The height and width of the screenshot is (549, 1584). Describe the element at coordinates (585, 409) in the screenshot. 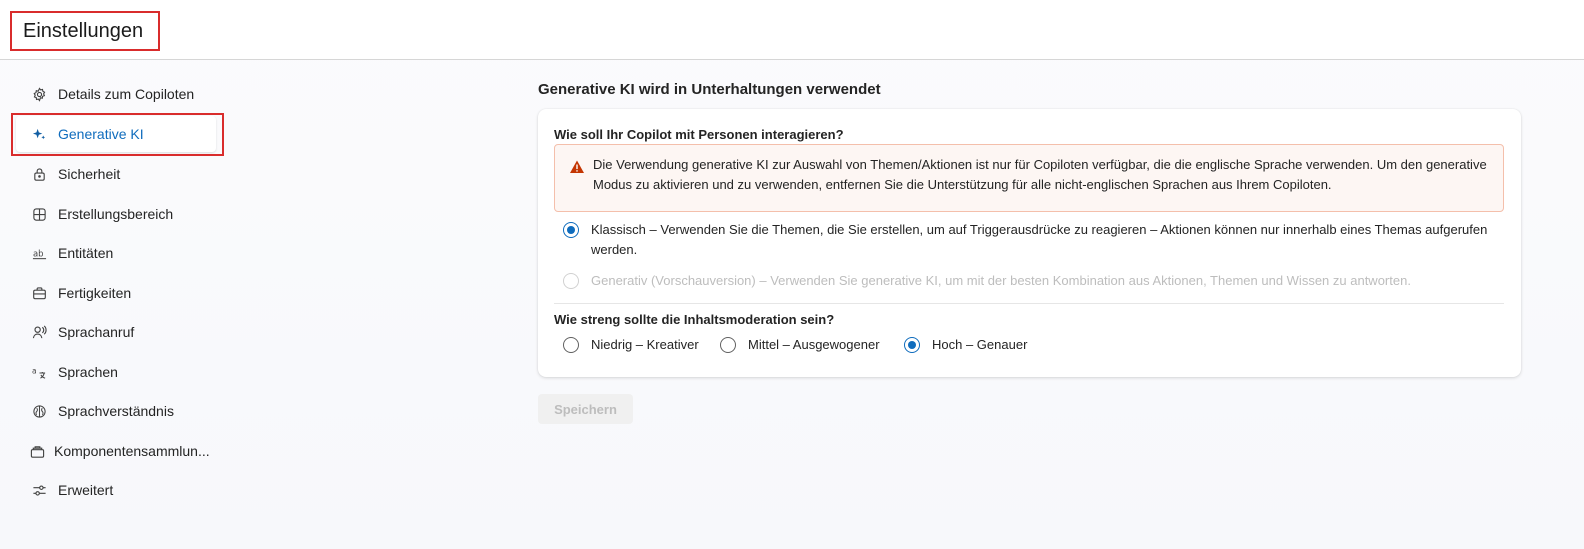

I see `save-button: Speichern` at that location.